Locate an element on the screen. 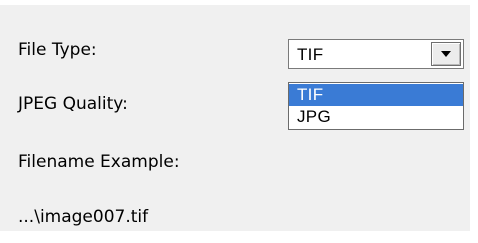 Image resolution: width=478 pixels, height=243 pixels. file-type-label: File Type: is located at coordinates (57, 50).